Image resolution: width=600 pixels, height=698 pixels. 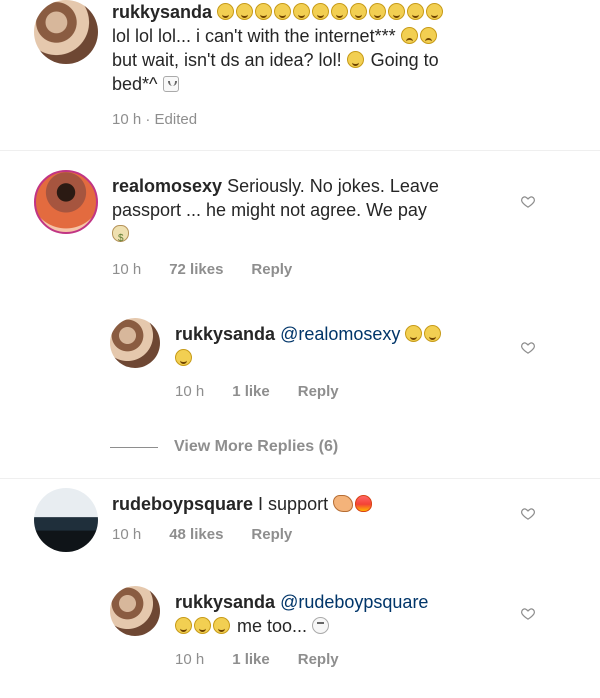 I want to click on heart-icon, so click(x=528, y=613).